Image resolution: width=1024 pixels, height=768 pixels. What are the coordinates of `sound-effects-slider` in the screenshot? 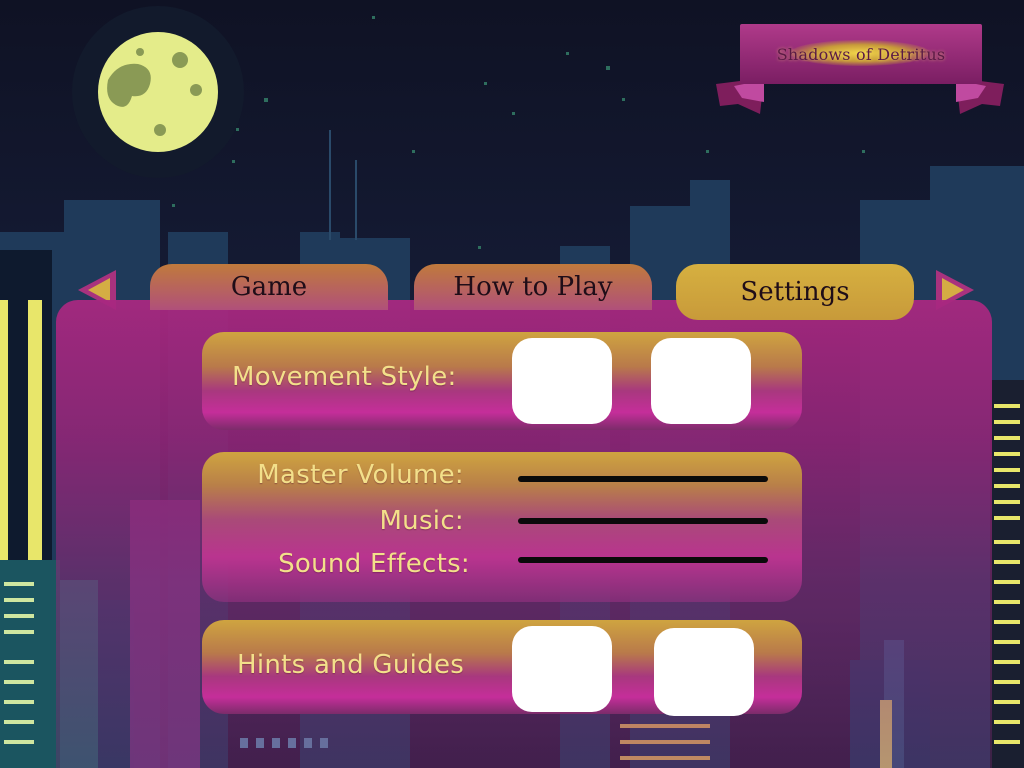 It's located at (643, 560).